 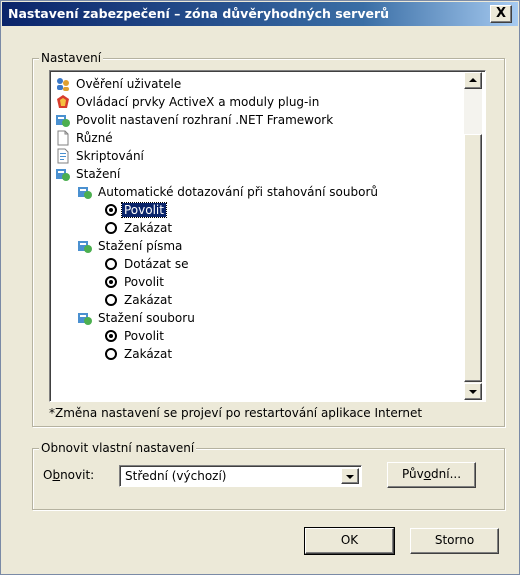 What do you see at coordinates (240, 476) in the screenshot?
I see `reset-level-select: Střední (výchozí)` at bounding box center [240, 476].